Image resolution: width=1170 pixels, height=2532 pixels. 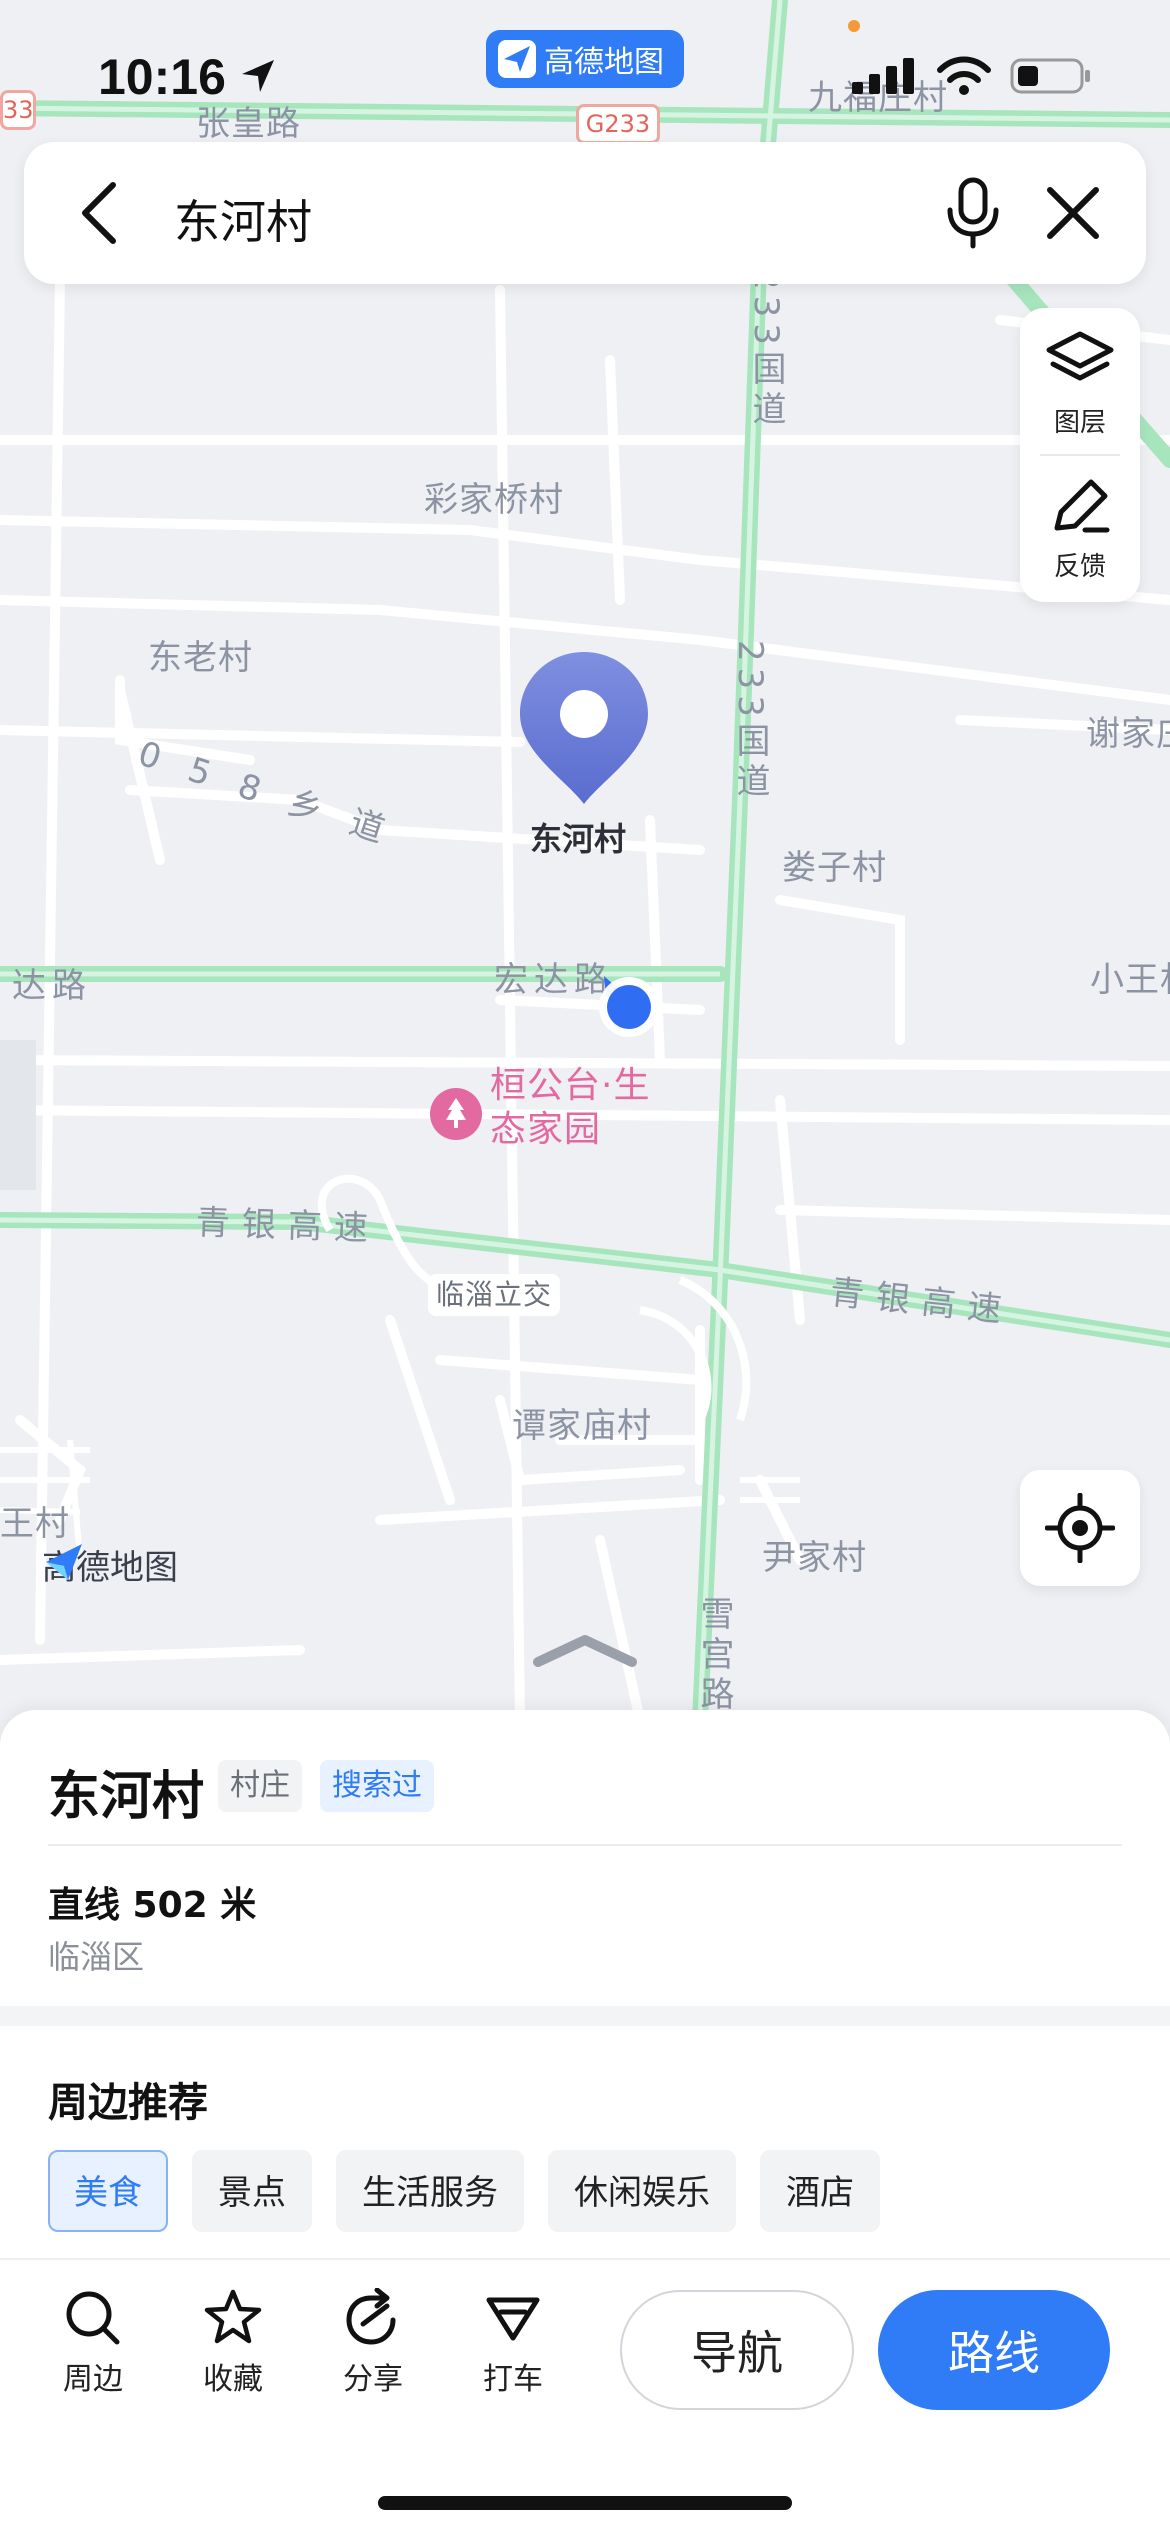 What do you see at coordinates (243, 219) in the screenshot?
I see `search-input: 东河村` at bounding box center [243, 219].